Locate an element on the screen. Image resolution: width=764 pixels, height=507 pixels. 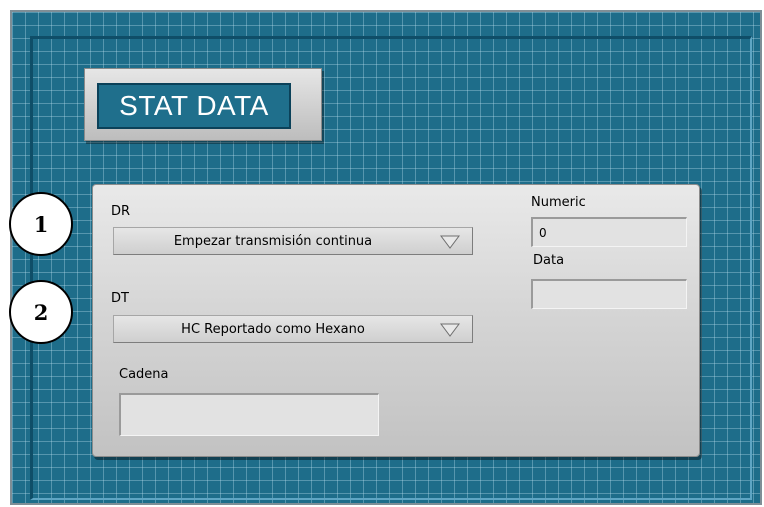
dt-ring-selector: HC Reportado como Hexano is located at coordinates (293, 329).